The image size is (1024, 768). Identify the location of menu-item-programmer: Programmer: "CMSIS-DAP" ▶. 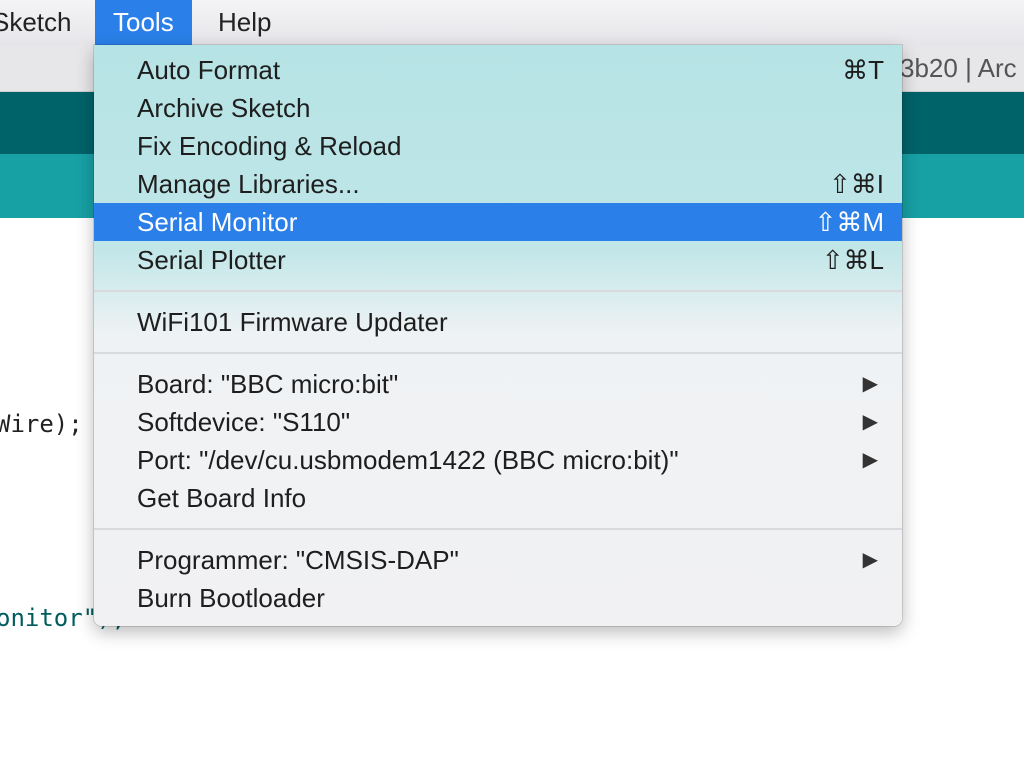
(498, 560).